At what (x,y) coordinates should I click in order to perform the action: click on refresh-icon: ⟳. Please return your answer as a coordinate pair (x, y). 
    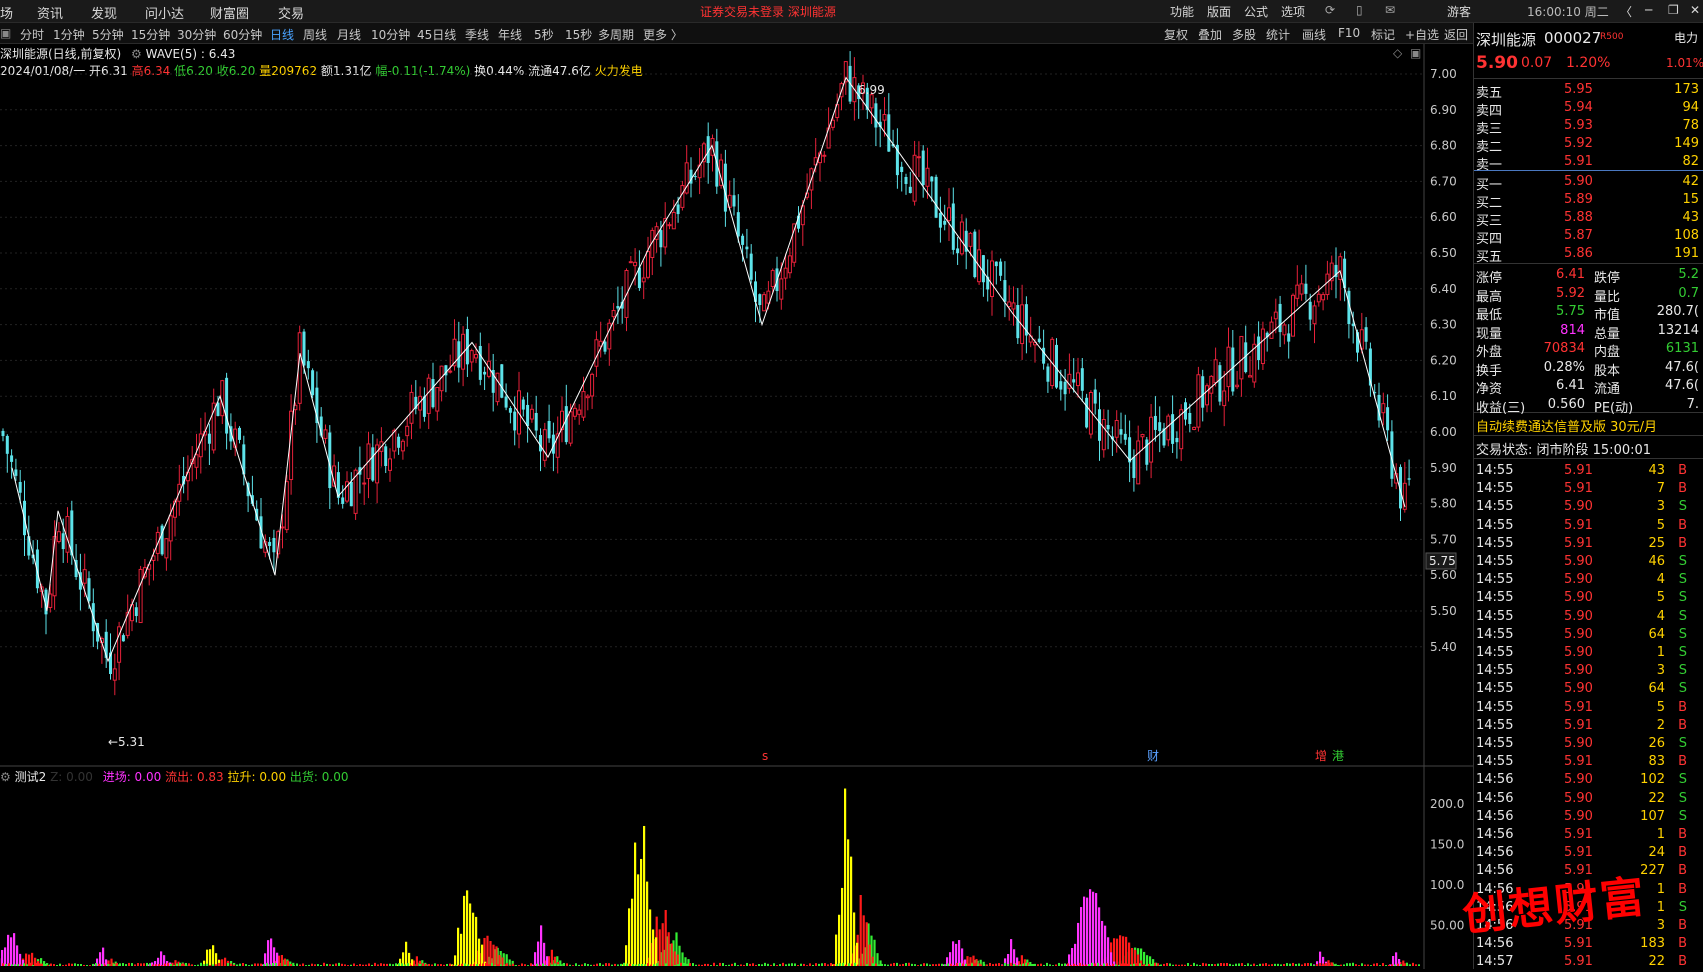
    Looking at the image, I should click on (1330, 10).